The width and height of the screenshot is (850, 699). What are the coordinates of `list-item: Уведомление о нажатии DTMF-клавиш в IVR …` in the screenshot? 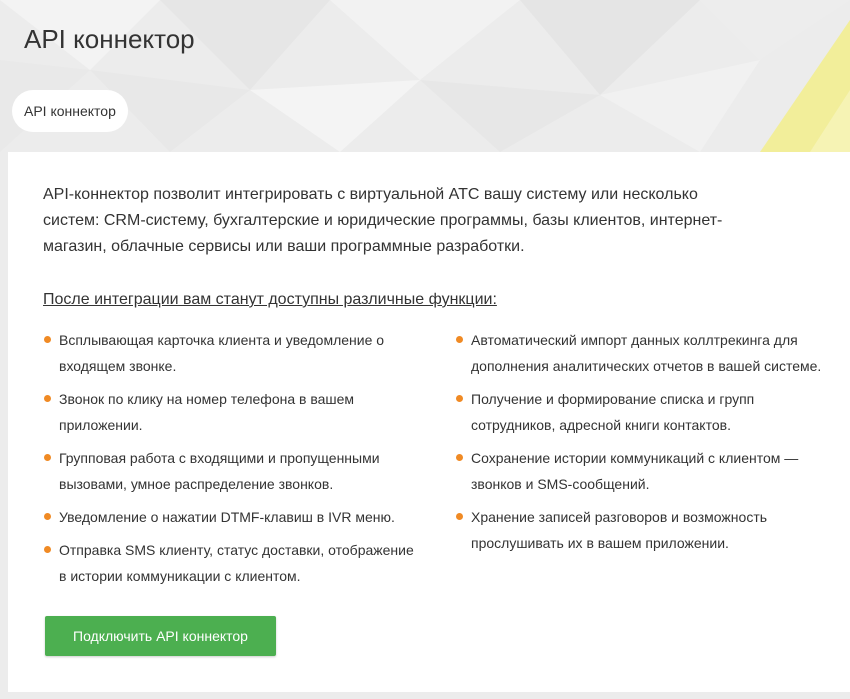 It's located at (234, 517).